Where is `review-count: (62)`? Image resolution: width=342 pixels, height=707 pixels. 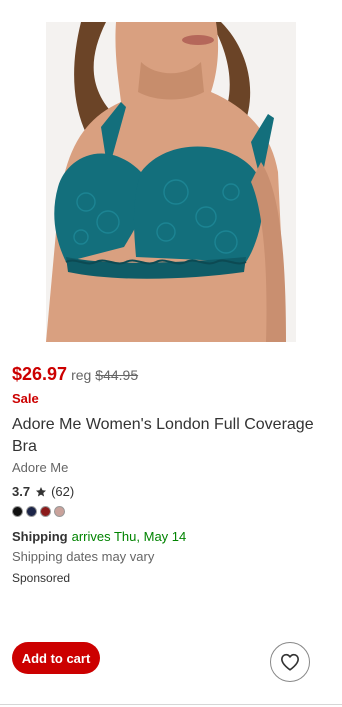
review-count: (62) is located at coordinates (63, 491).